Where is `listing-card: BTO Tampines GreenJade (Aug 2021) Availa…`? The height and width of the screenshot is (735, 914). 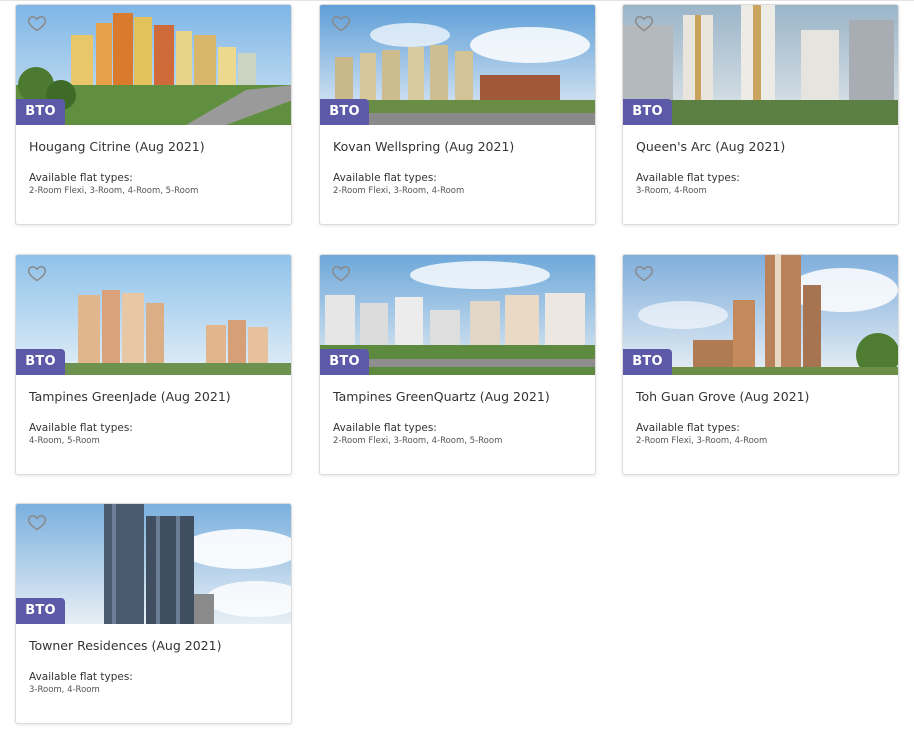
listing-card: BTO Tampines GreenJade (Aug 2021) Availa… is located at coordinates (153, 364).